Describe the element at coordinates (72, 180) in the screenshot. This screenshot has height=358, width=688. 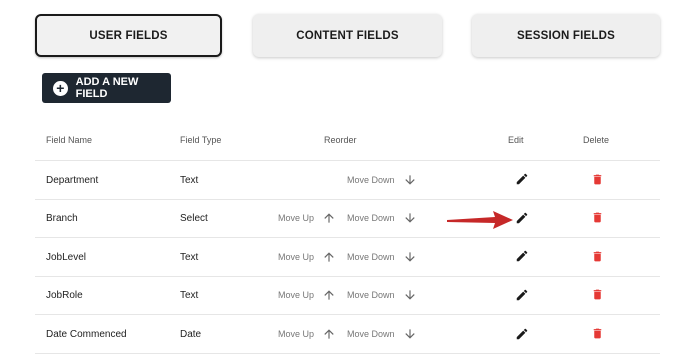
I see `field-name-cell: Department` at that location.